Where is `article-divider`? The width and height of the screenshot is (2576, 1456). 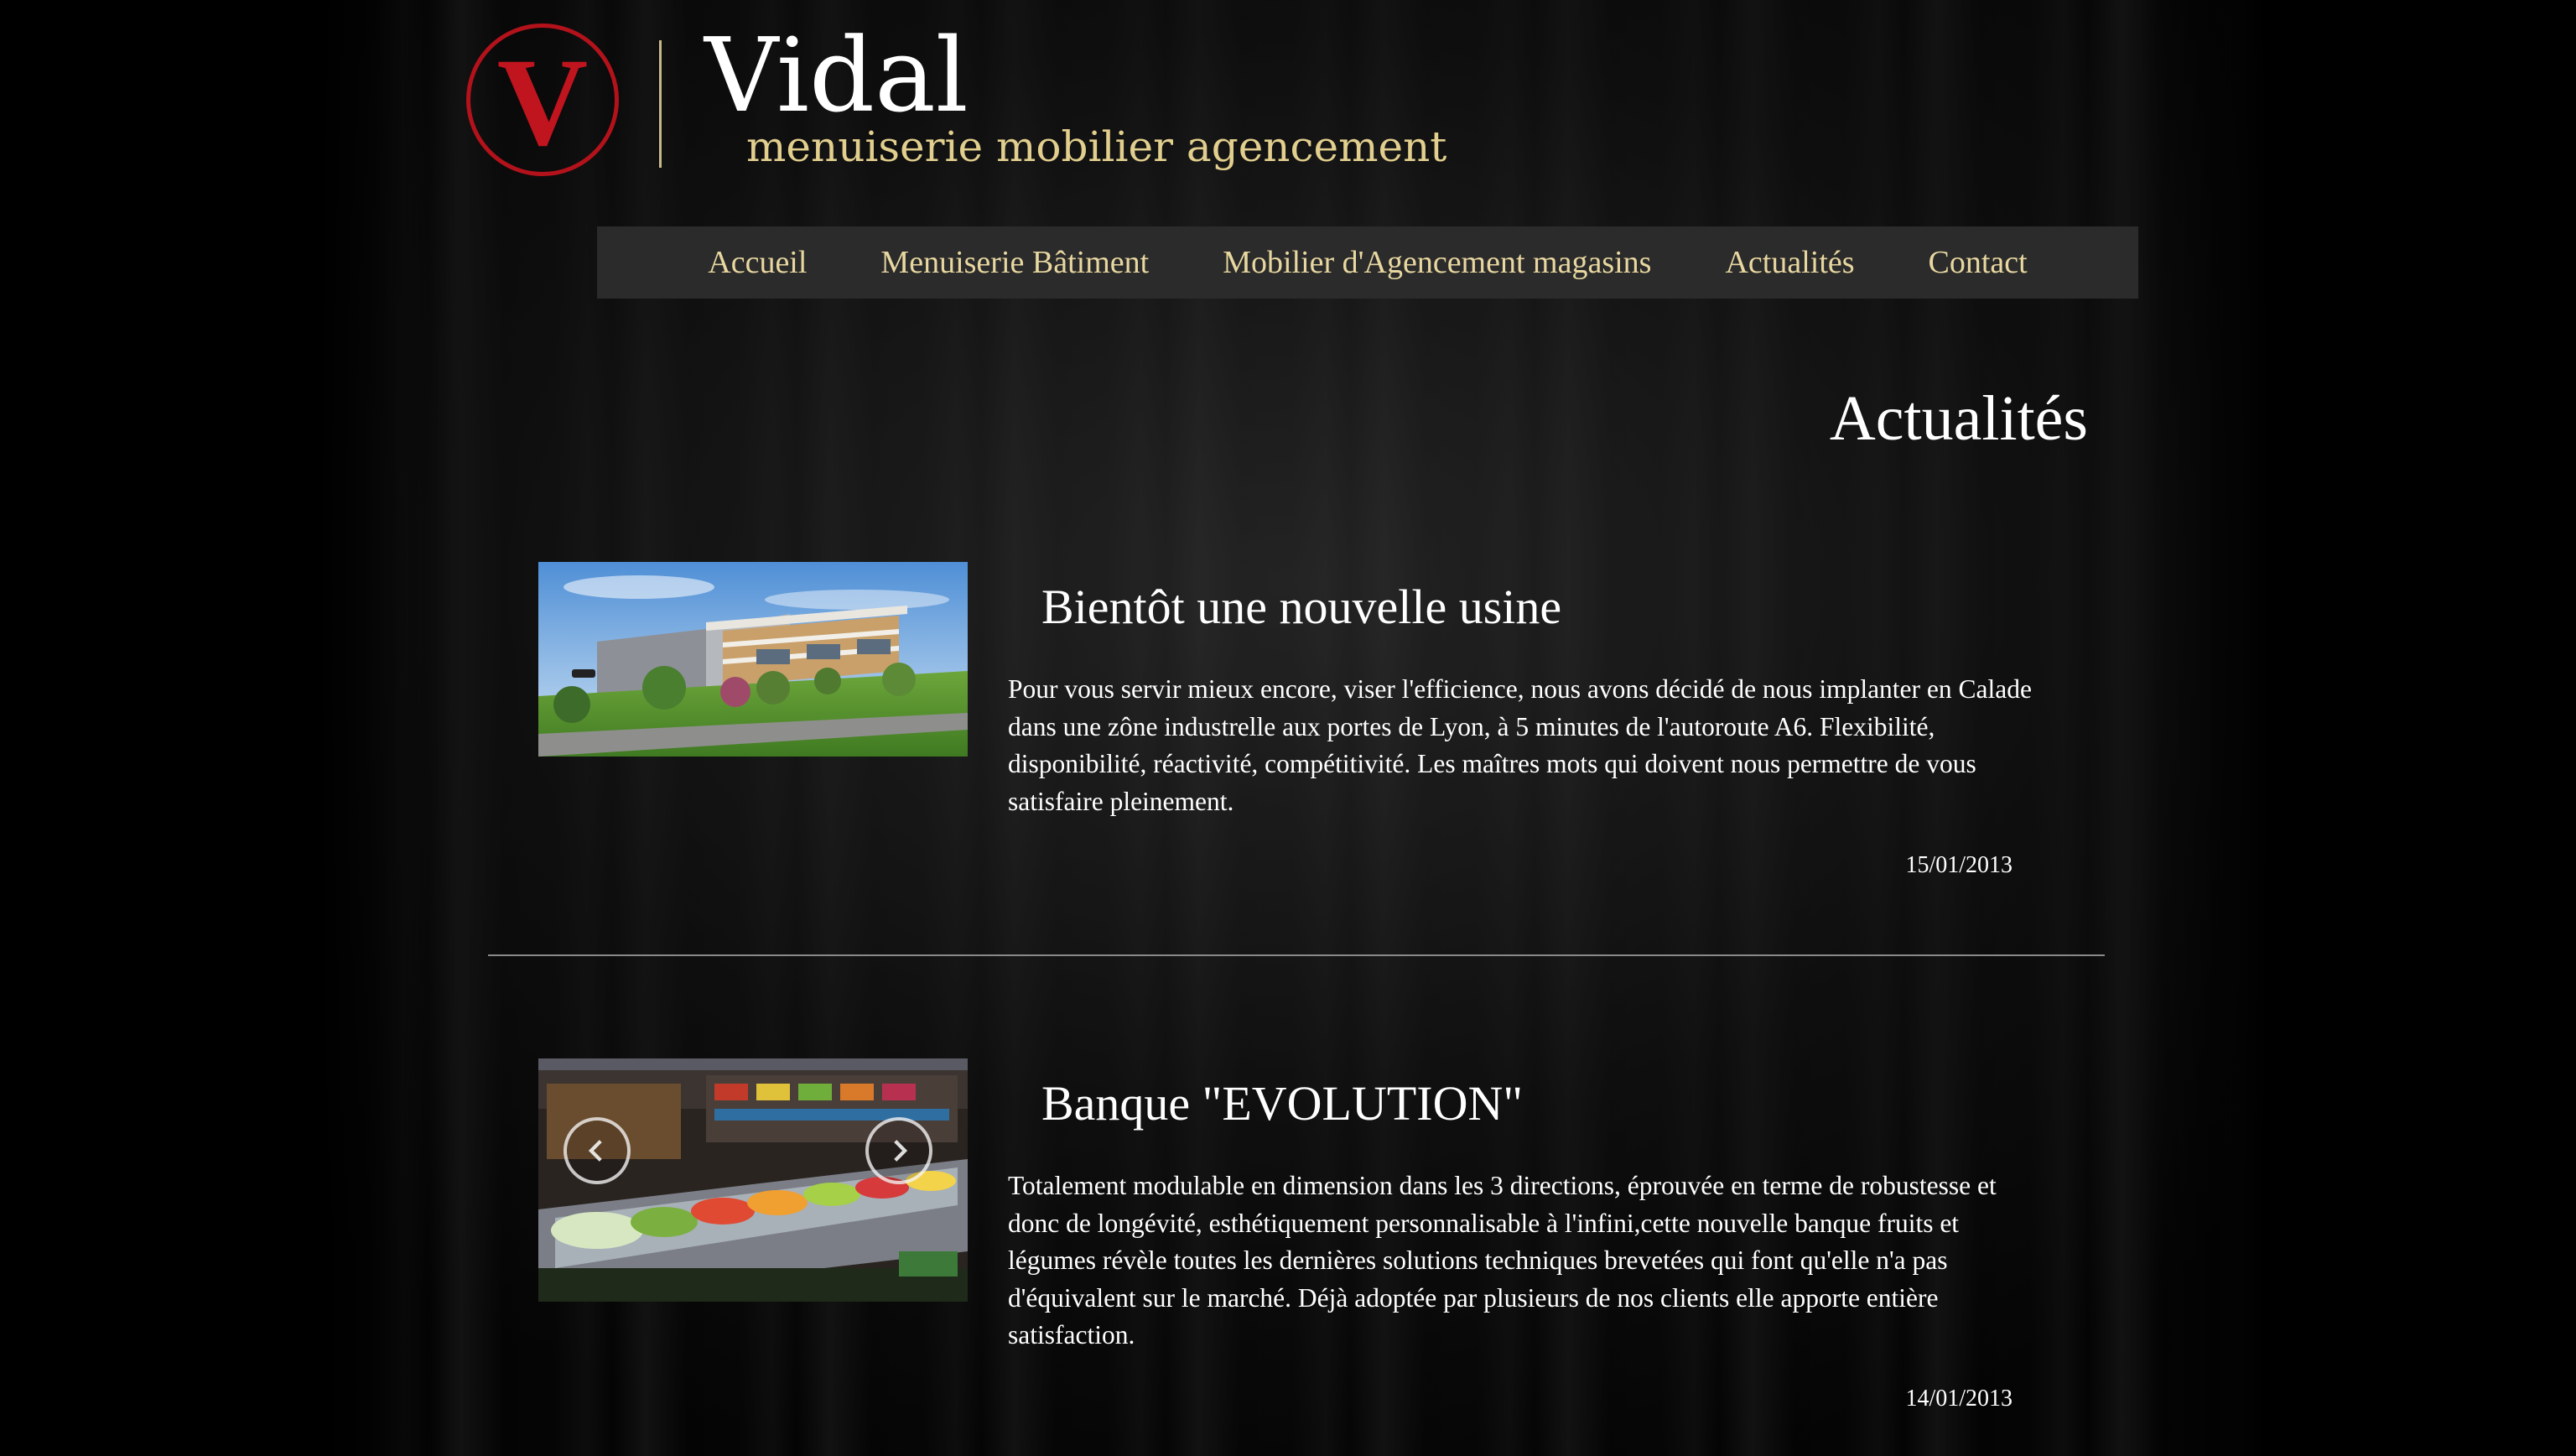 article-divider is located at coordinates (1296, 955).